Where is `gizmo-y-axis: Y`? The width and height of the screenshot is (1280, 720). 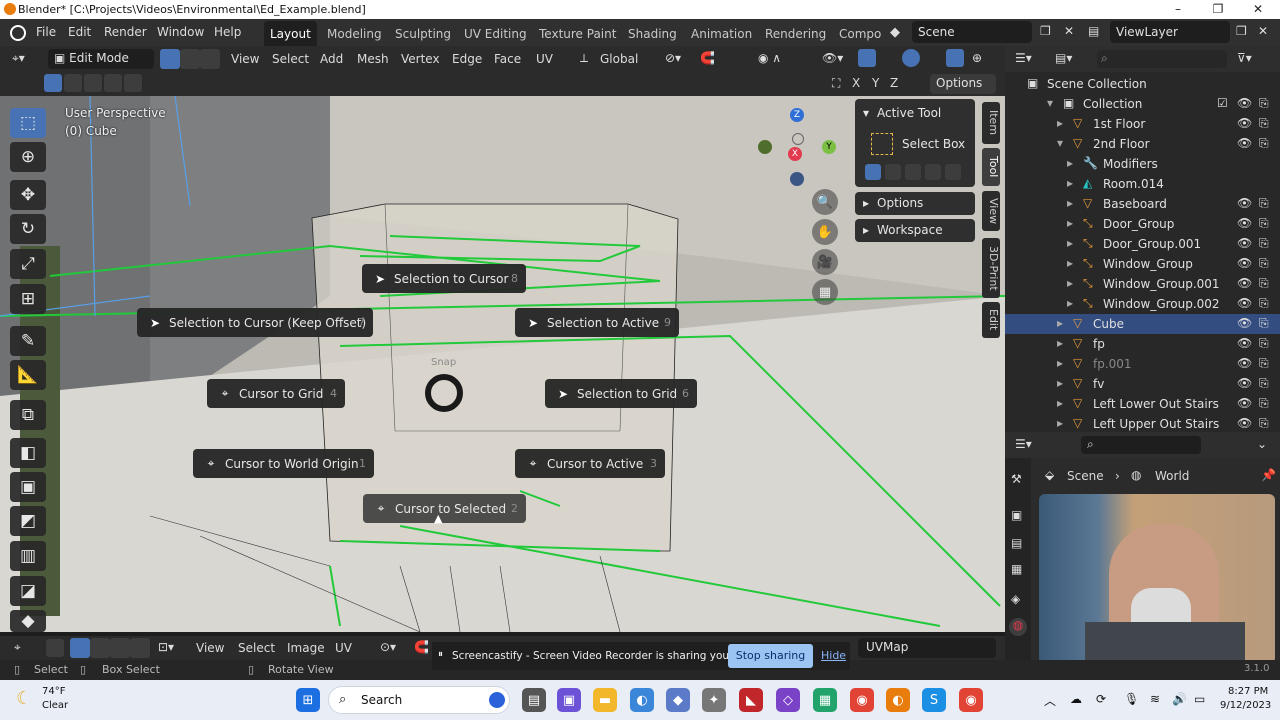 gizmo-y-axis: Y is located at coordinates (829, 147).